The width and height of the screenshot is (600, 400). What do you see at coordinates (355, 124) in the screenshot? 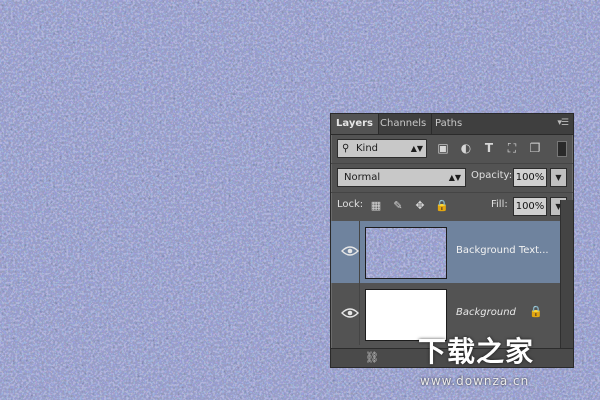
I see `tab-layers: Layers` at bounding box center [355, 124].